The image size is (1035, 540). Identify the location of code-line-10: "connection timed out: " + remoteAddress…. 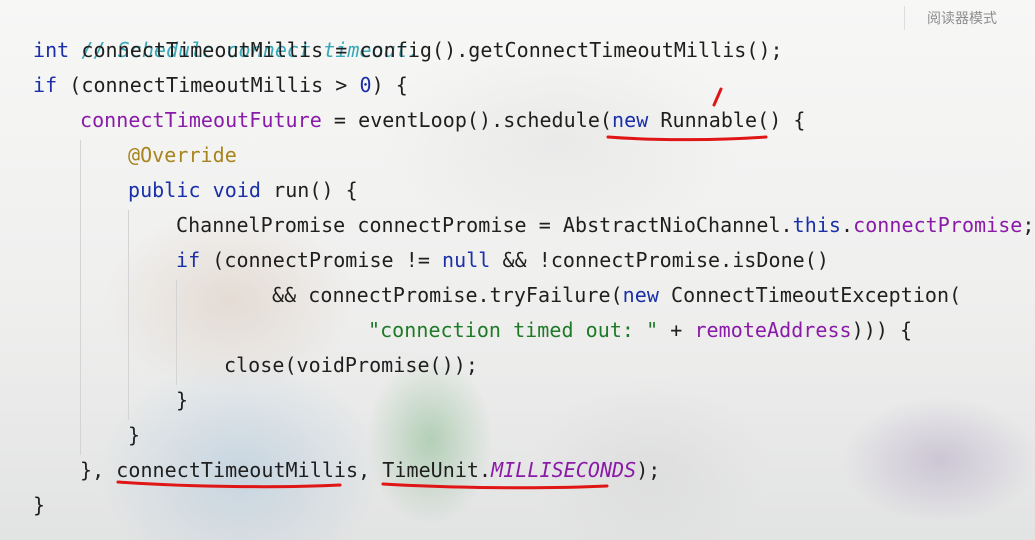
(640, 330).